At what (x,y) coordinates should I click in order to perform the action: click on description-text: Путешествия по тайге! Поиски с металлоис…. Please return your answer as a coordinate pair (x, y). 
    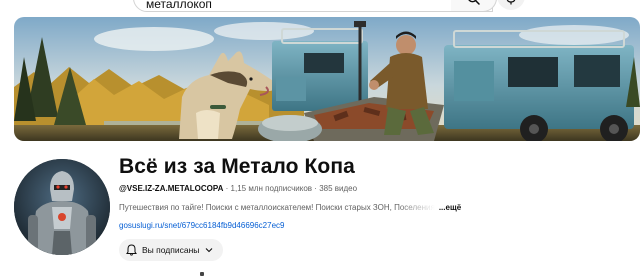
    Looking at the image, I should click on (277, 207).